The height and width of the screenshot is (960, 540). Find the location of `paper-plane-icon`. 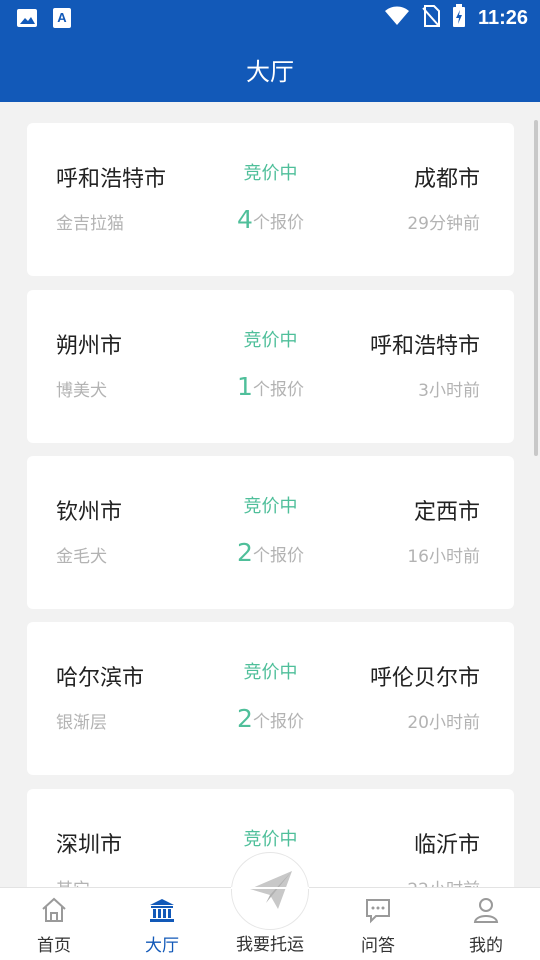

paper-plane-icon is located at coordinates (271, 890).